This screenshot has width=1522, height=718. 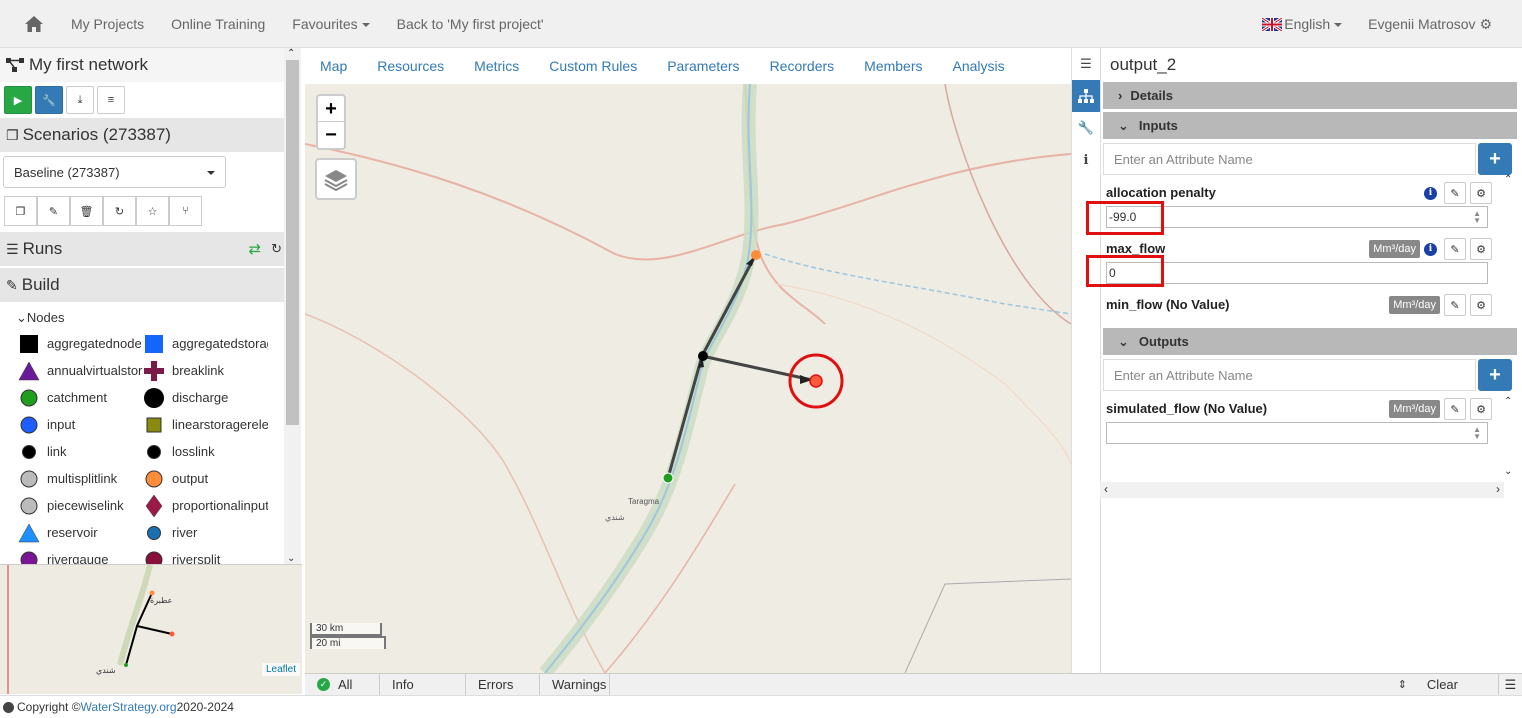 I want to click on language-dropdown: English, so click(x=1302, y=24).